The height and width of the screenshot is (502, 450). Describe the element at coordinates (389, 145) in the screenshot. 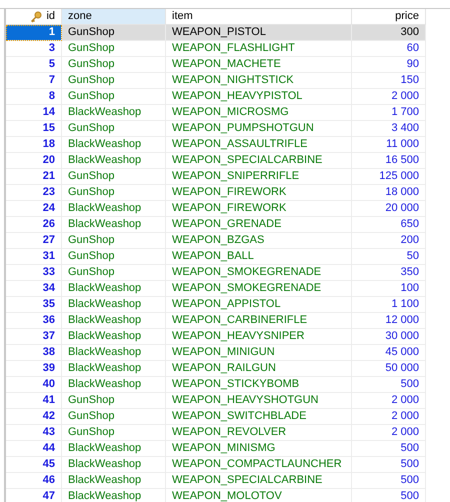

I see `table-cell: 11 000` at that location.